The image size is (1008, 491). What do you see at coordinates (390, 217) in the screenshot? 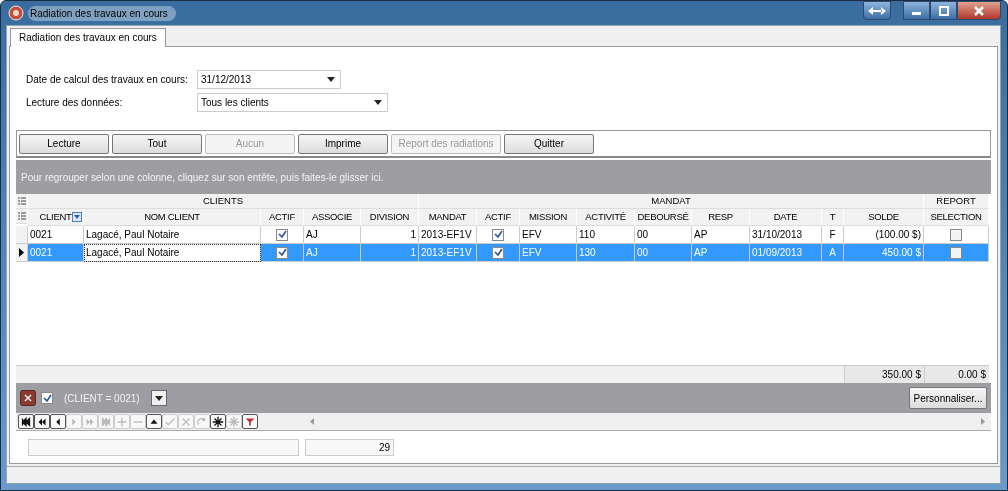
I see `column-header: DIVISION` at bounding box center [390, 217].